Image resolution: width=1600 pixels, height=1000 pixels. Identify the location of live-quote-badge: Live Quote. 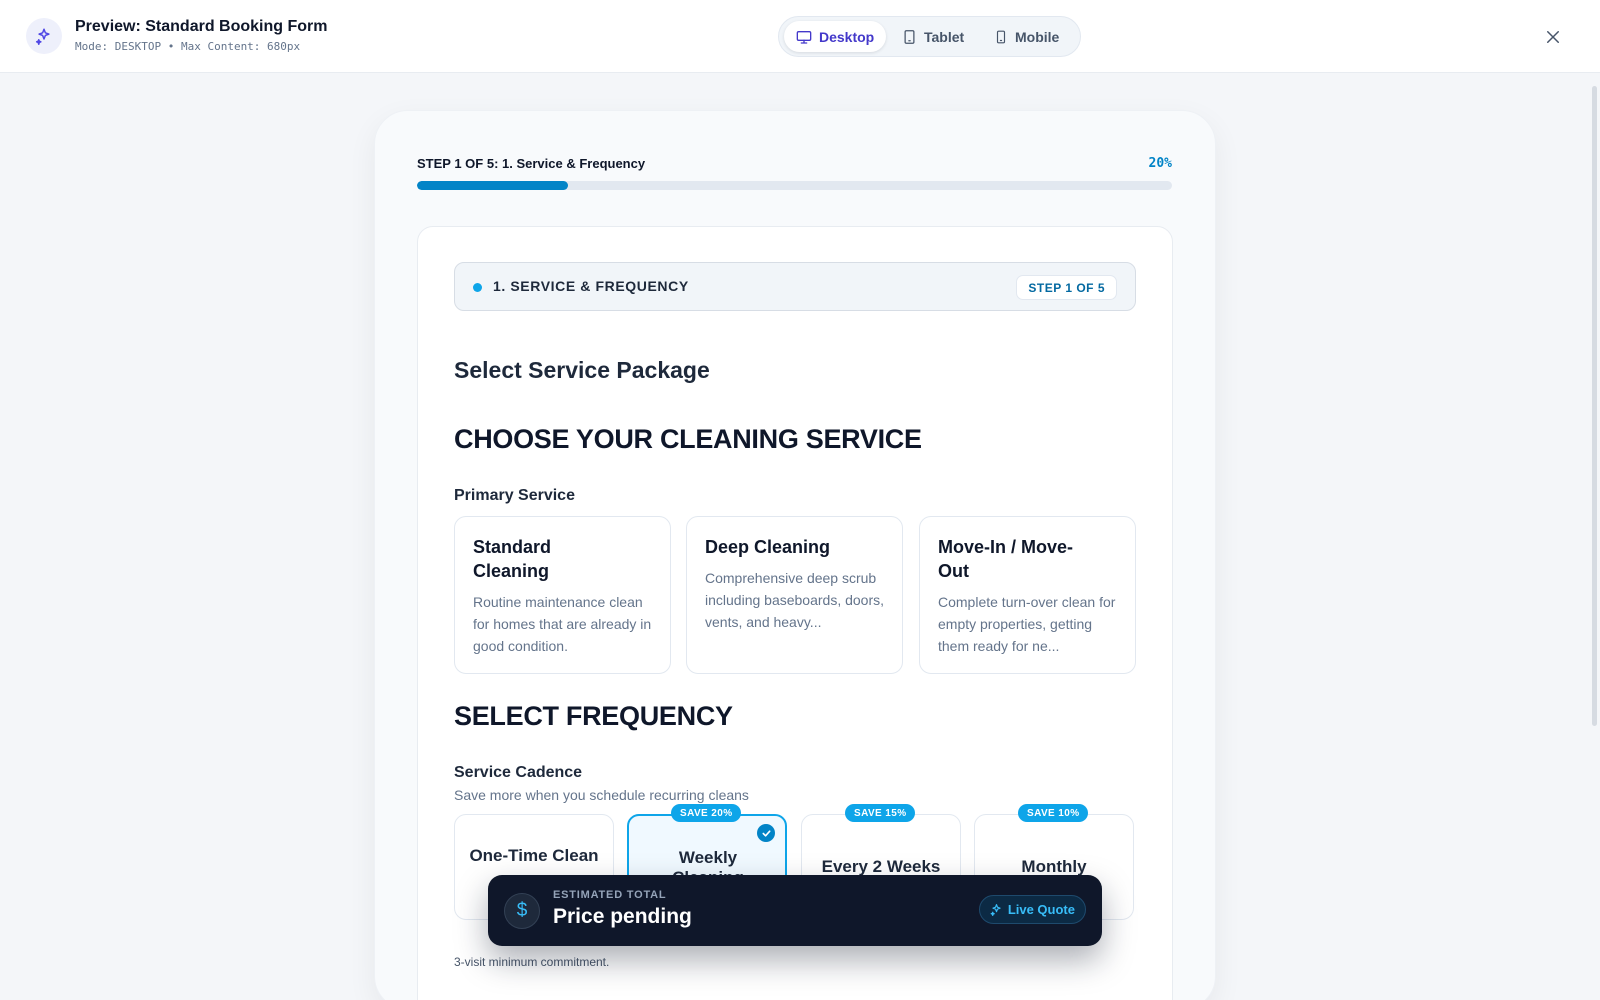
(1032, 909).